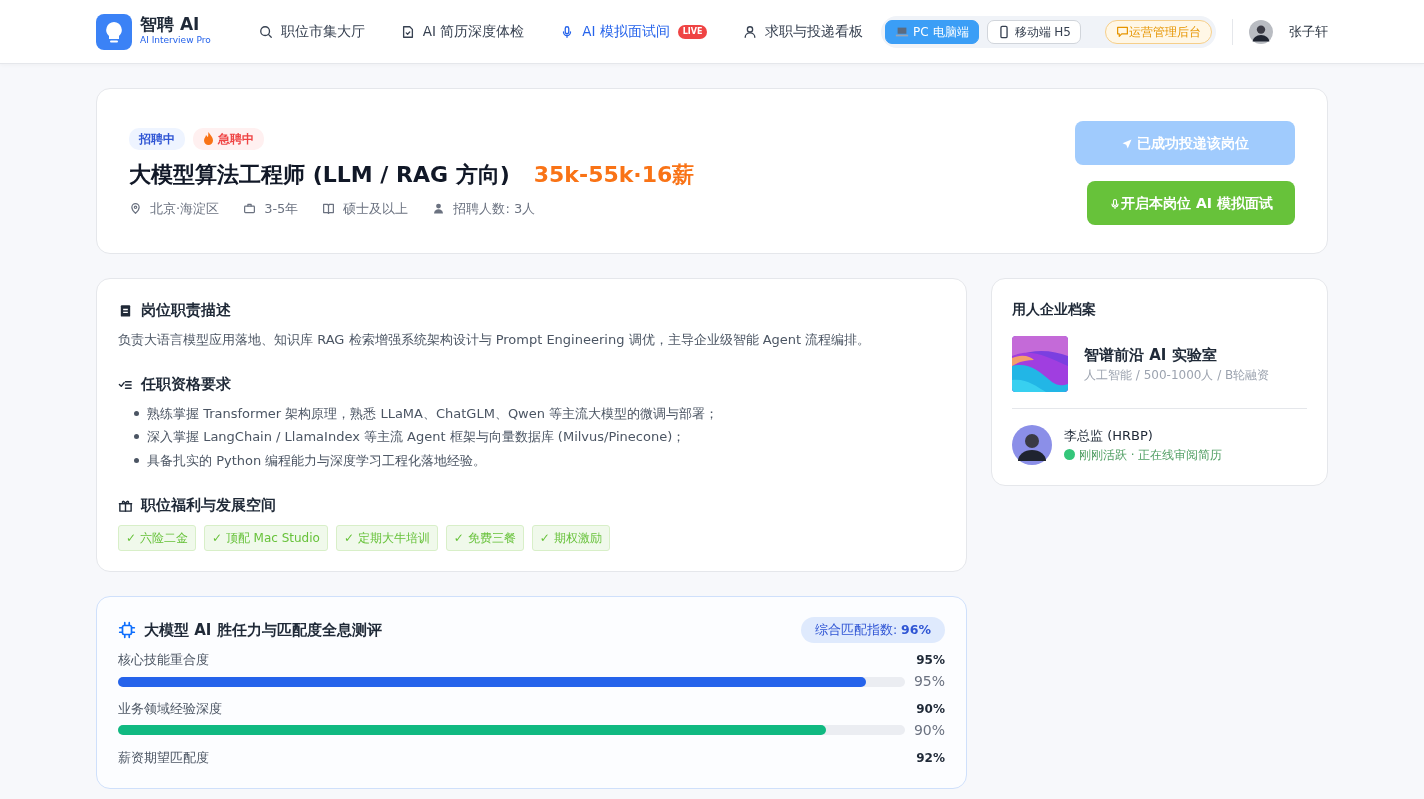 The image size is (1424, 799). Describe the element at coordinates (1261, 31) in the screenshot. I see `user-avatar` at that location.